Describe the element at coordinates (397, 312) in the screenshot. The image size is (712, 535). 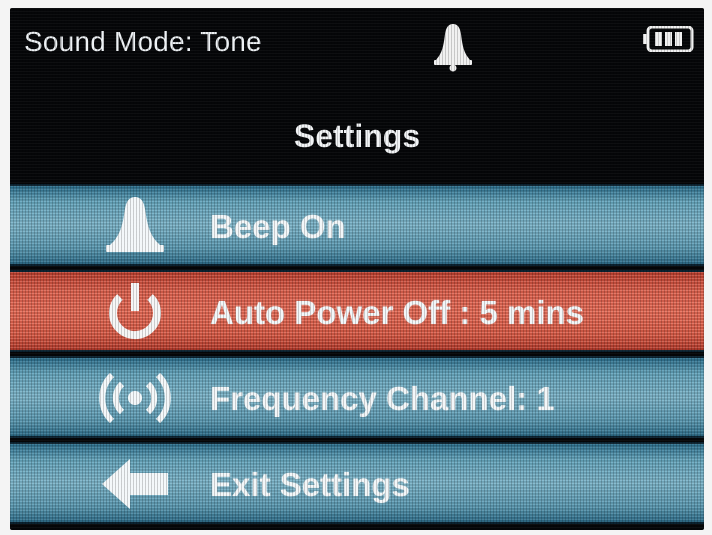
I see `menu-item-label: Auto Power Off : 5 mins` at that location.